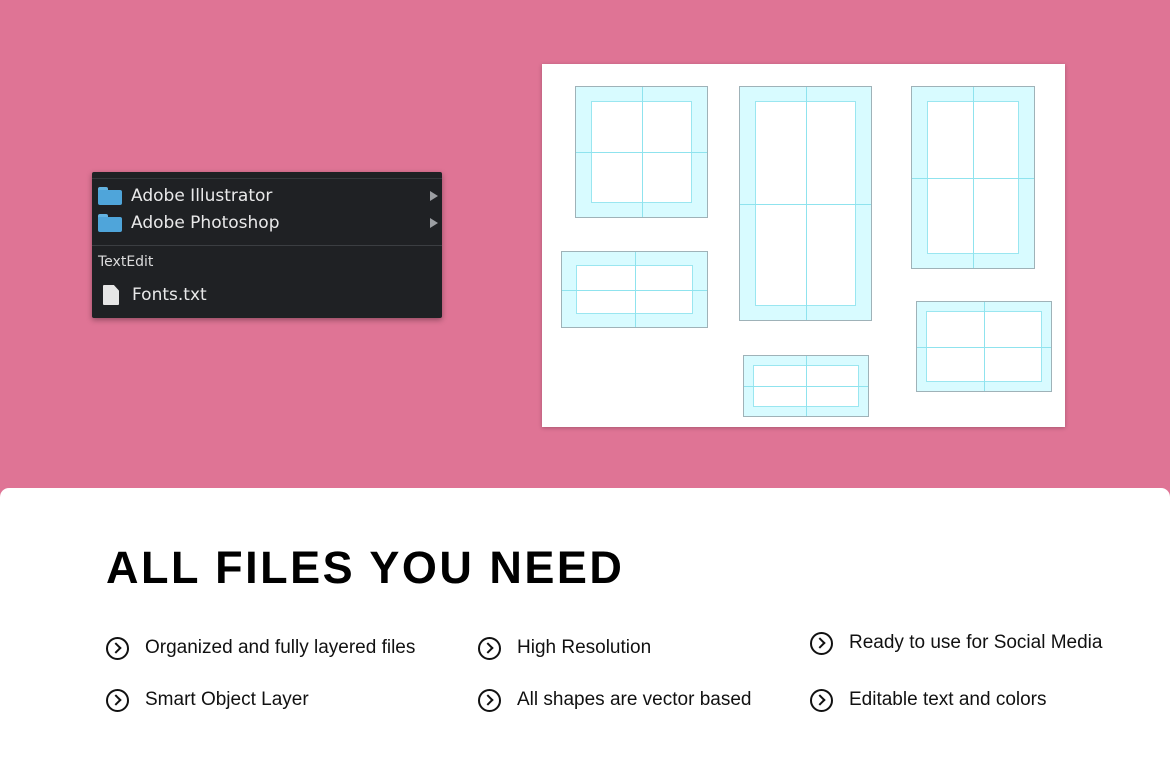 The image size is (1170, 780). I want to click on menu-item-adobe-photoshop: Adobe Photoshop, so click(270, 223).